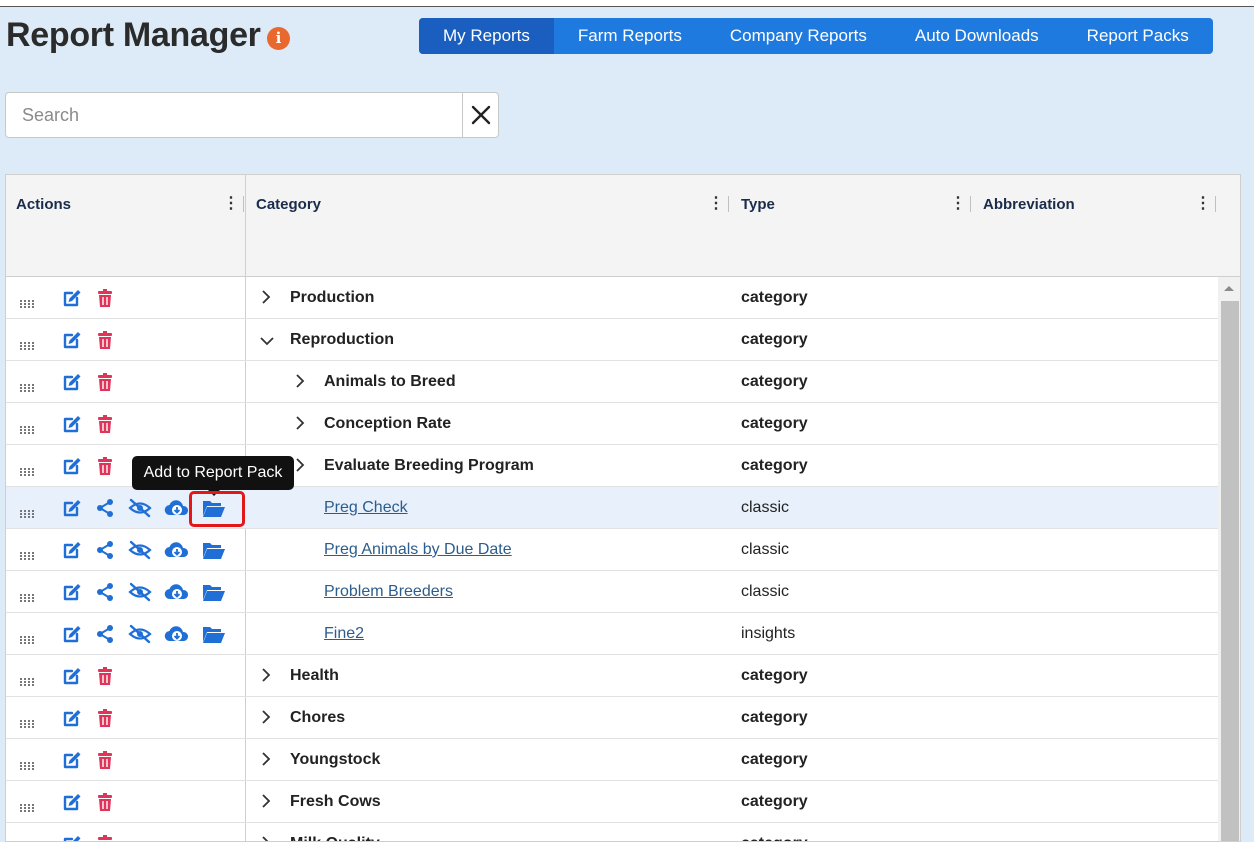 Image resolution: width=1254 pixels, height=842 pixels. I want to click on column-header-category: Category, so click(288, 204).